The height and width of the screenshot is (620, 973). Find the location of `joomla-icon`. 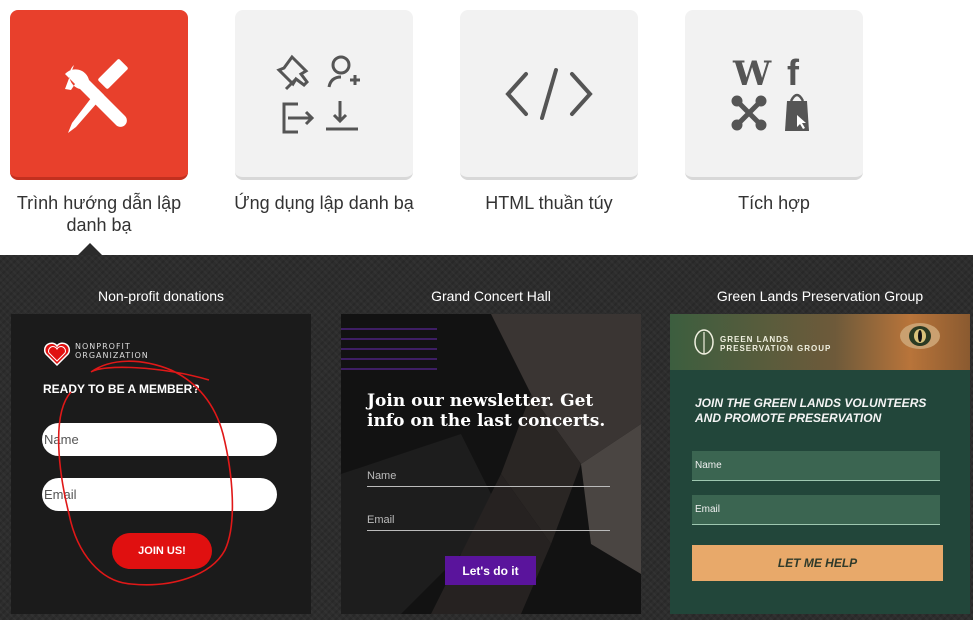

joomla-icon is located at coordinates (749, 112).